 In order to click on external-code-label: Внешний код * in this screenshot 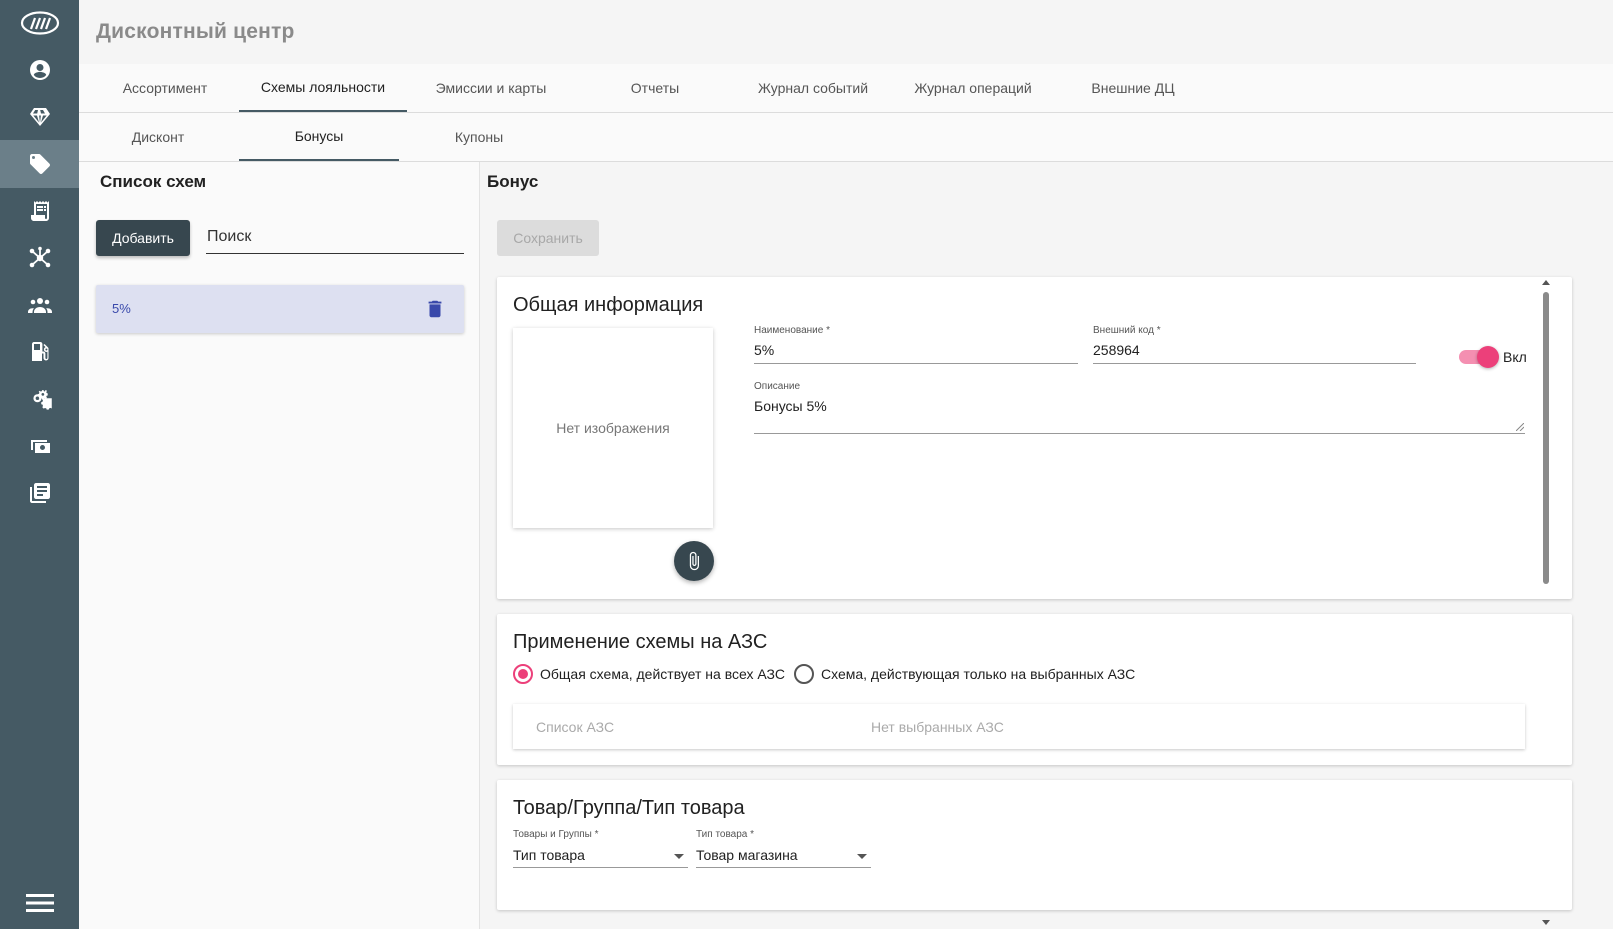, I will do `click(1127, 330)`.